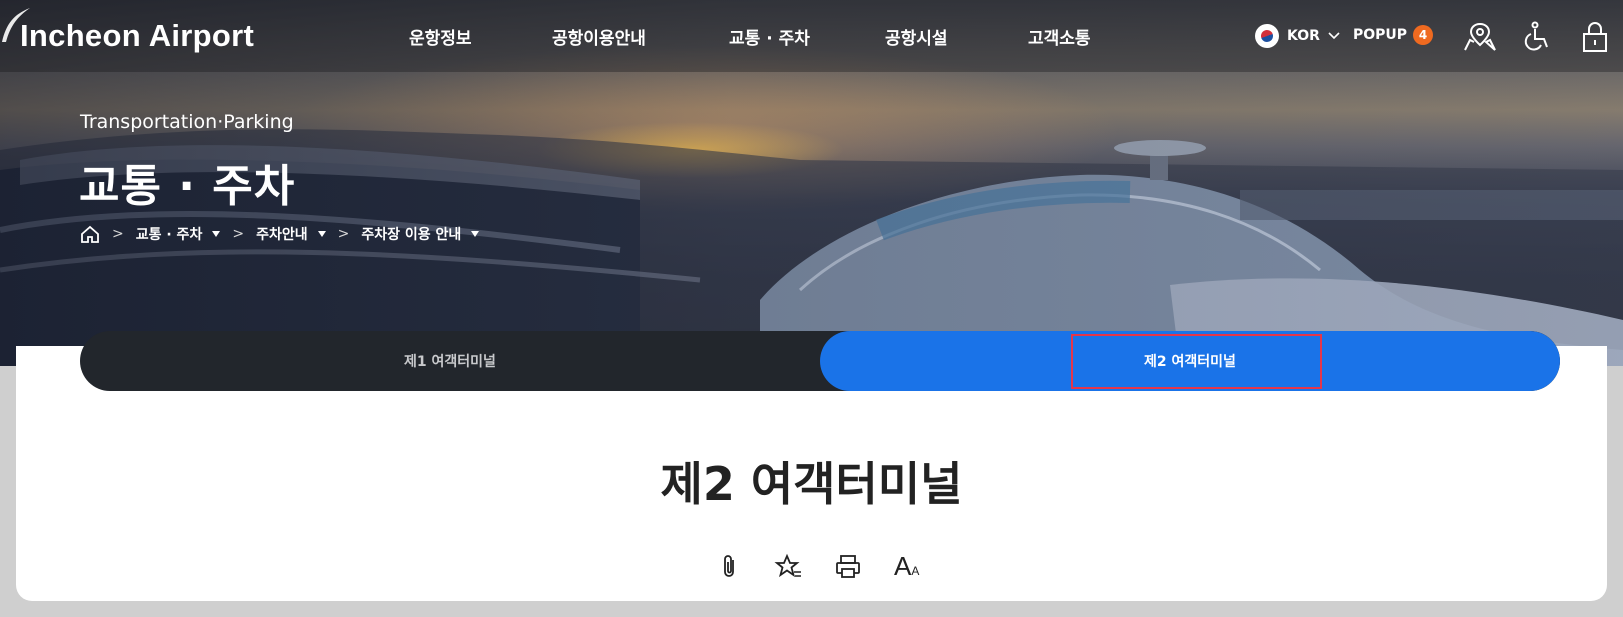 Image resolution: width=1623 pixels, height=617 pixels. What do you see at coordinates (1267, 36) in the screenshot?
I see `korea-flag-icon` at bounding box center [1267, 36].